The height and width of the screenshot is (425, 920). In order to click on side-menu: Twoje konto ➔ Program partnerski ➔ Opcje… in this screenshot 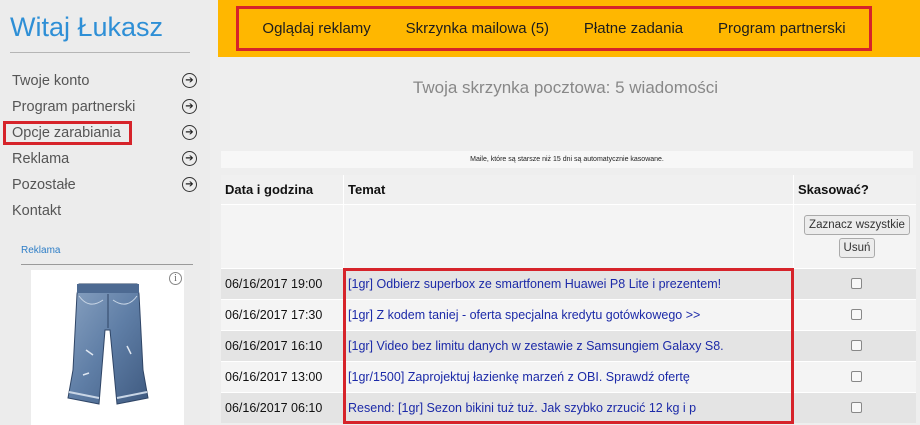, I will do `click(105, 146)`.